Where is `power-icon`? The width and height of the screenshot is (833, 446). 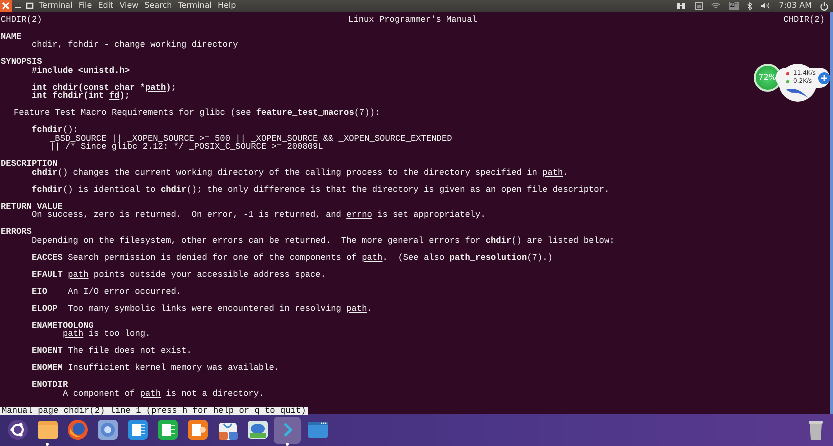
power-icon is located at coordinates (824, 6).